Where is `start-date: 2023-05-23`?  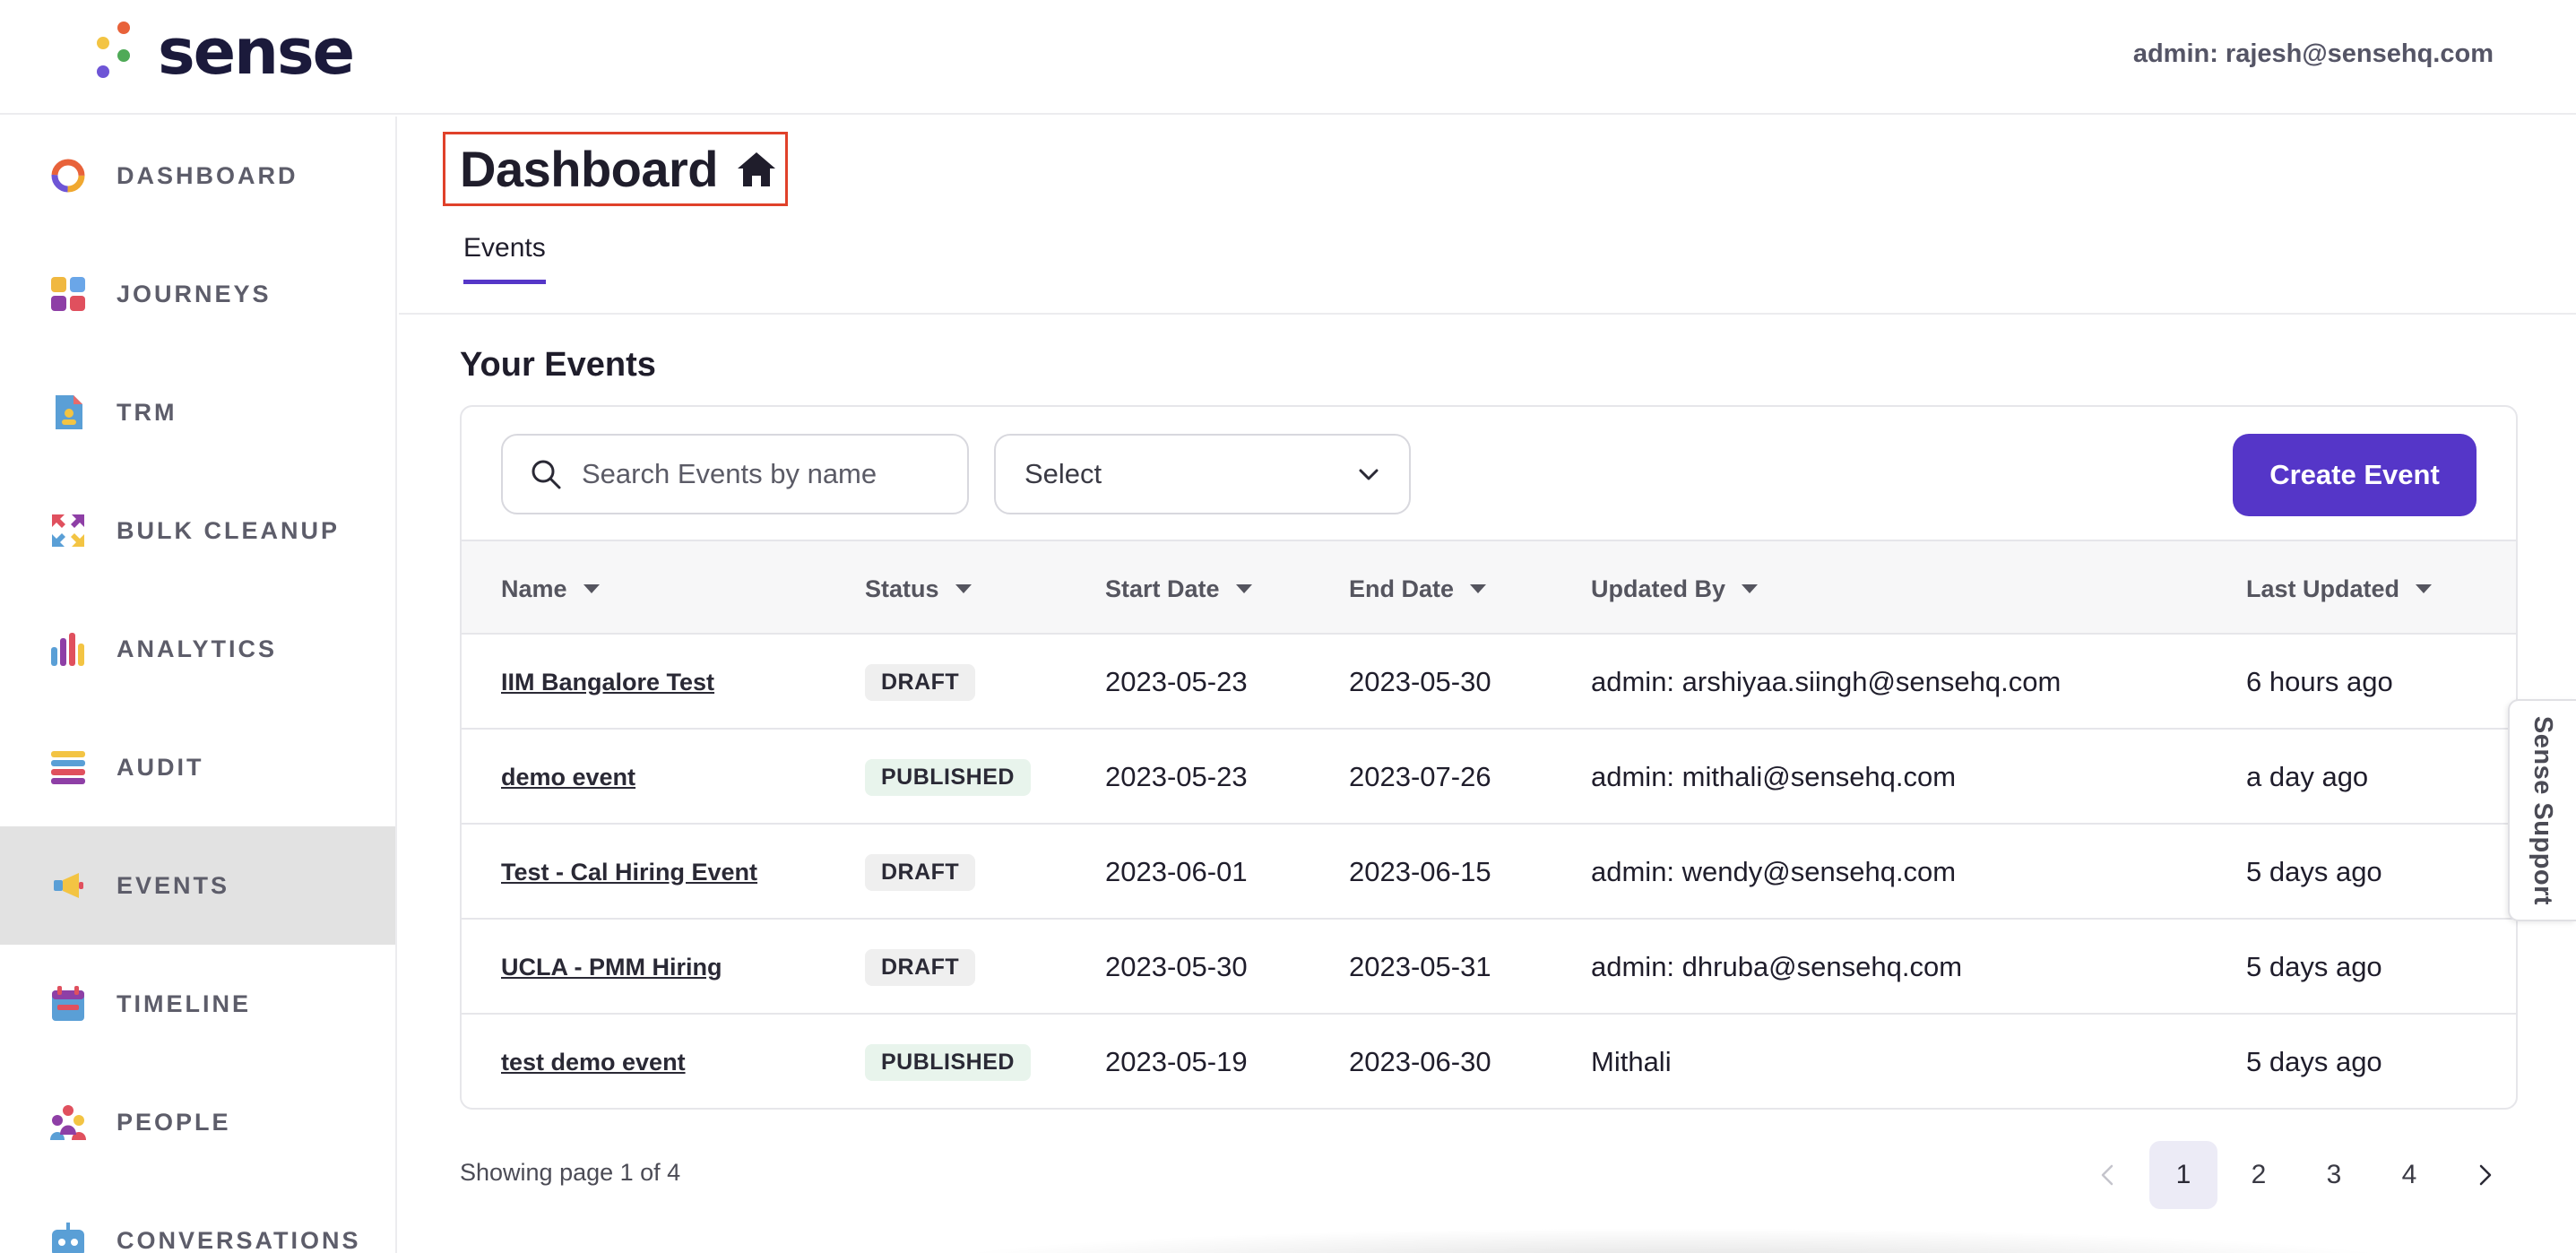
start-date: 2023-05-23 is located at coordinates (1176, 776).